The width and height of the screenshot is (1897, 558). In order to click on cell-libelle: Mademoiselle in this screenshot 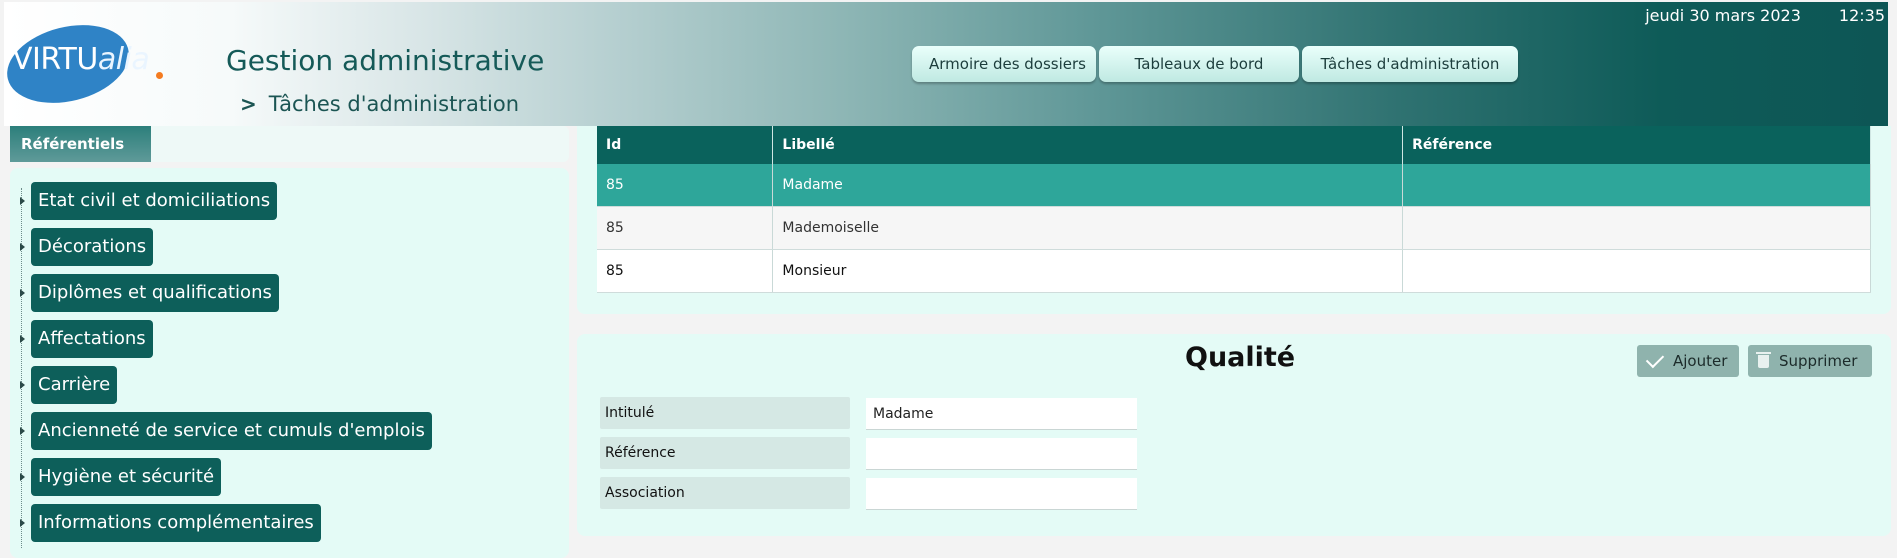, I will do `click(1088, 228)`.